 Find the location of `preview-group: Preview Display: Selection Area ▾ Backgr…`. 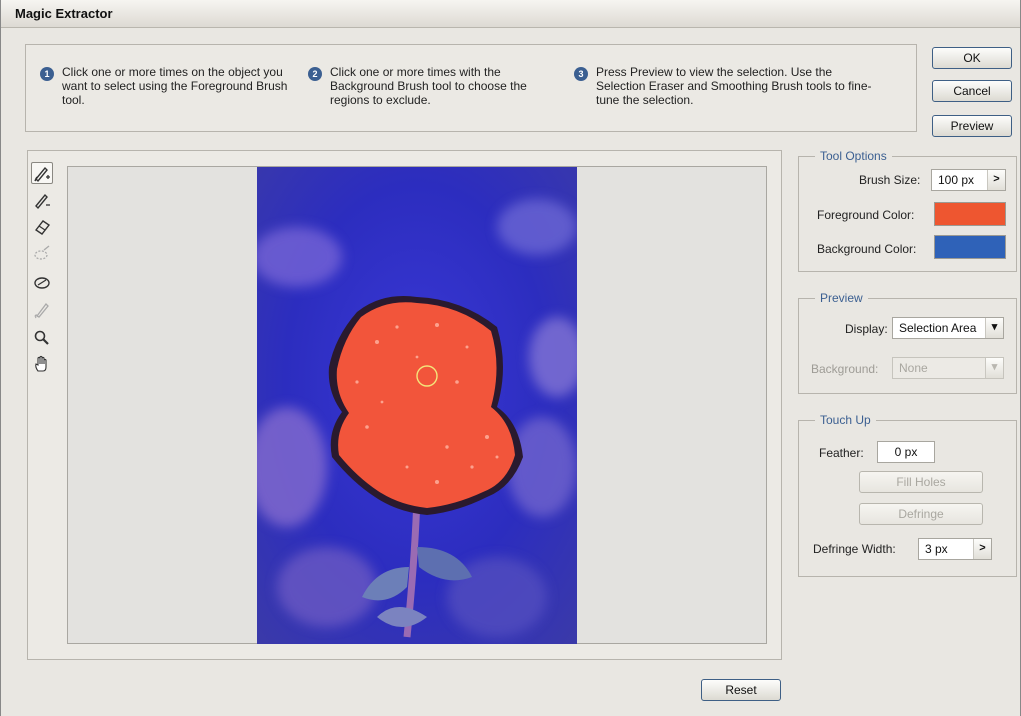

preview-group: Preview Display: Selection Area ▾ Backgr… is located at coordinates (907, 342).